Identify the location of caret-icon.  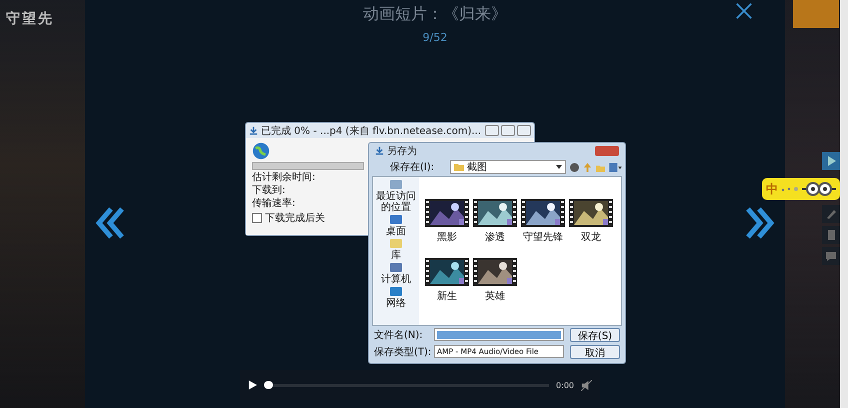
(559, 167).